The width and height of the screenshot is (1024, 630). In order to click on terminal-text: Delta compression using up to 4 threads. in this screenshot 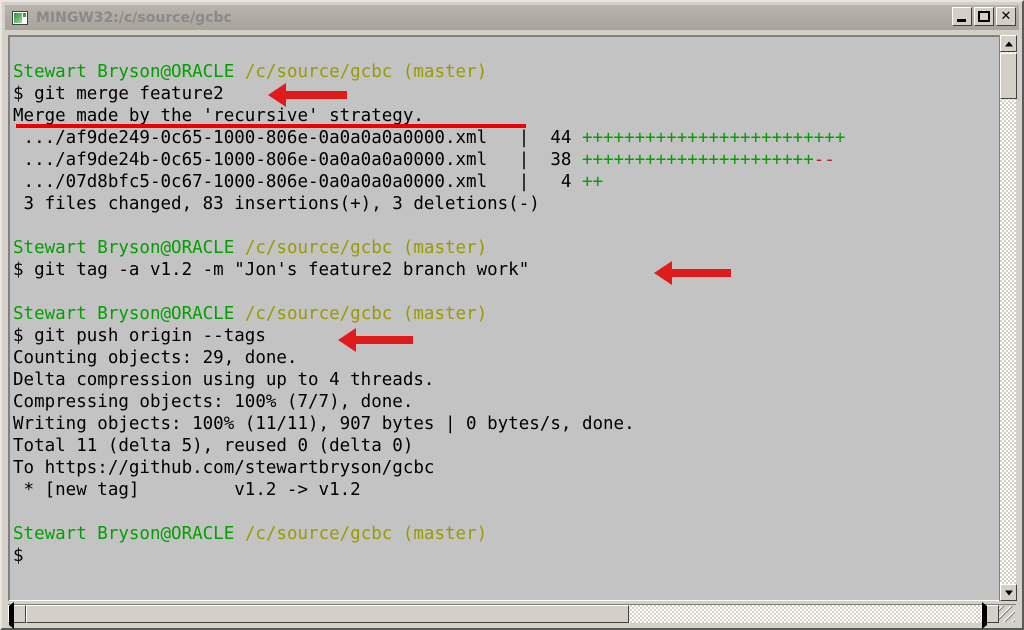, I will do `click(224, 380)`.